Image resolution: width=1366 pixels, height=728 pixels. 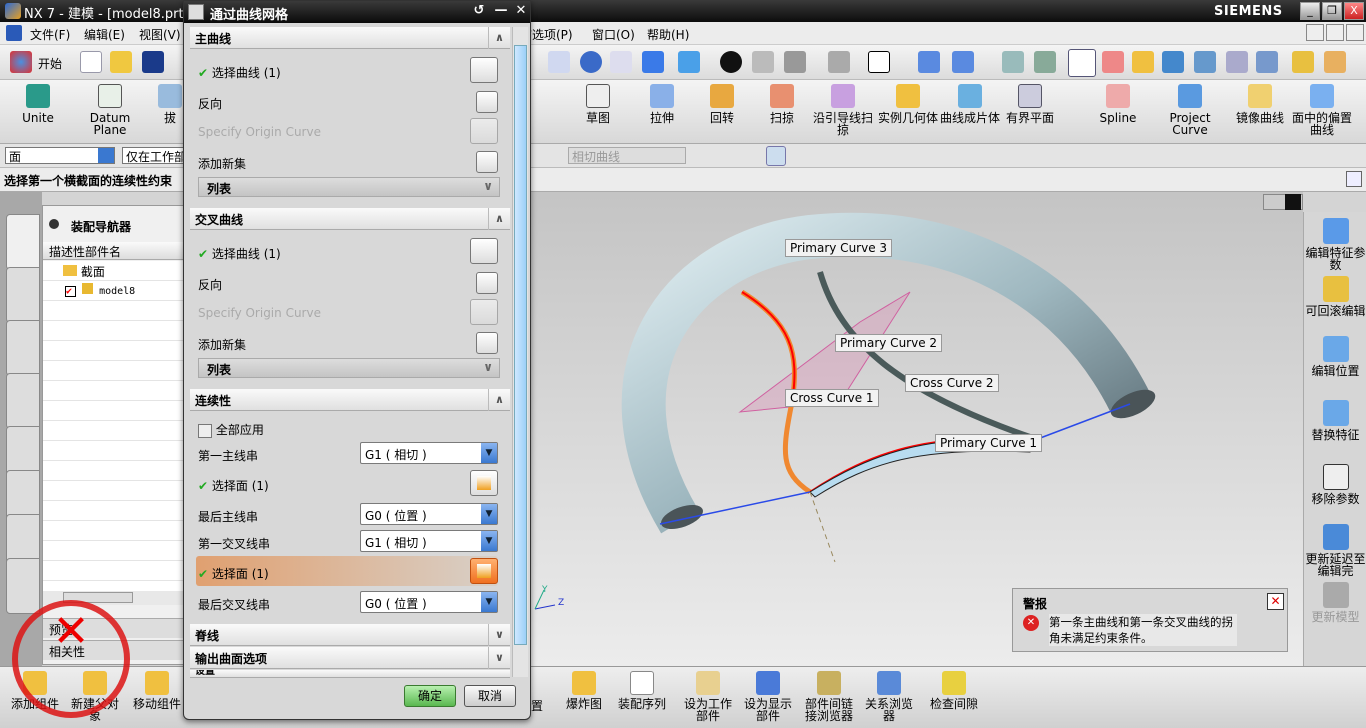 I want to click on background-color-icon, so click(x=879, y=62).